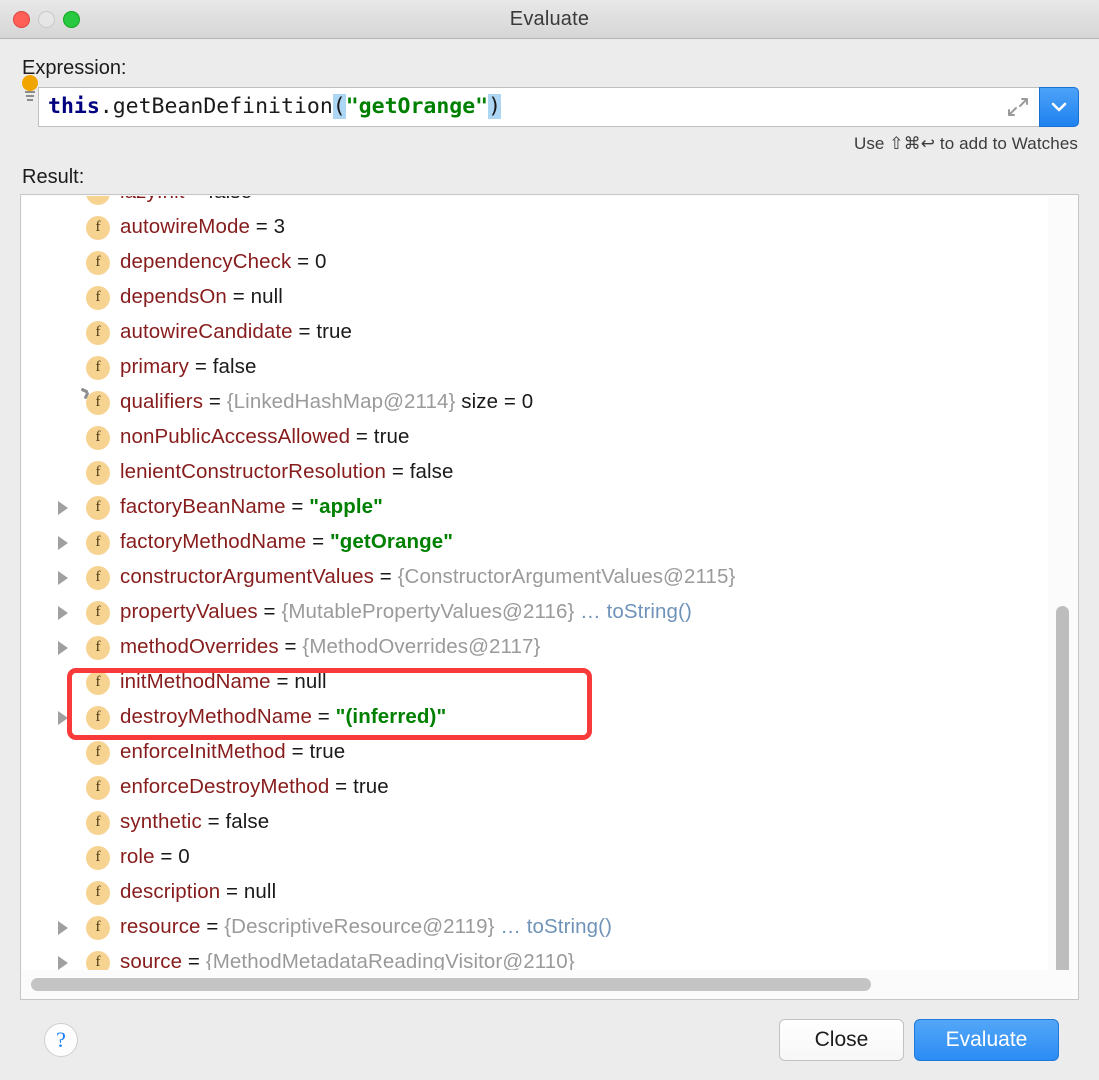 The height and width of the screenshot is (1080, 1099). I want to click on window-title: Evaluate, so click(549, 18).